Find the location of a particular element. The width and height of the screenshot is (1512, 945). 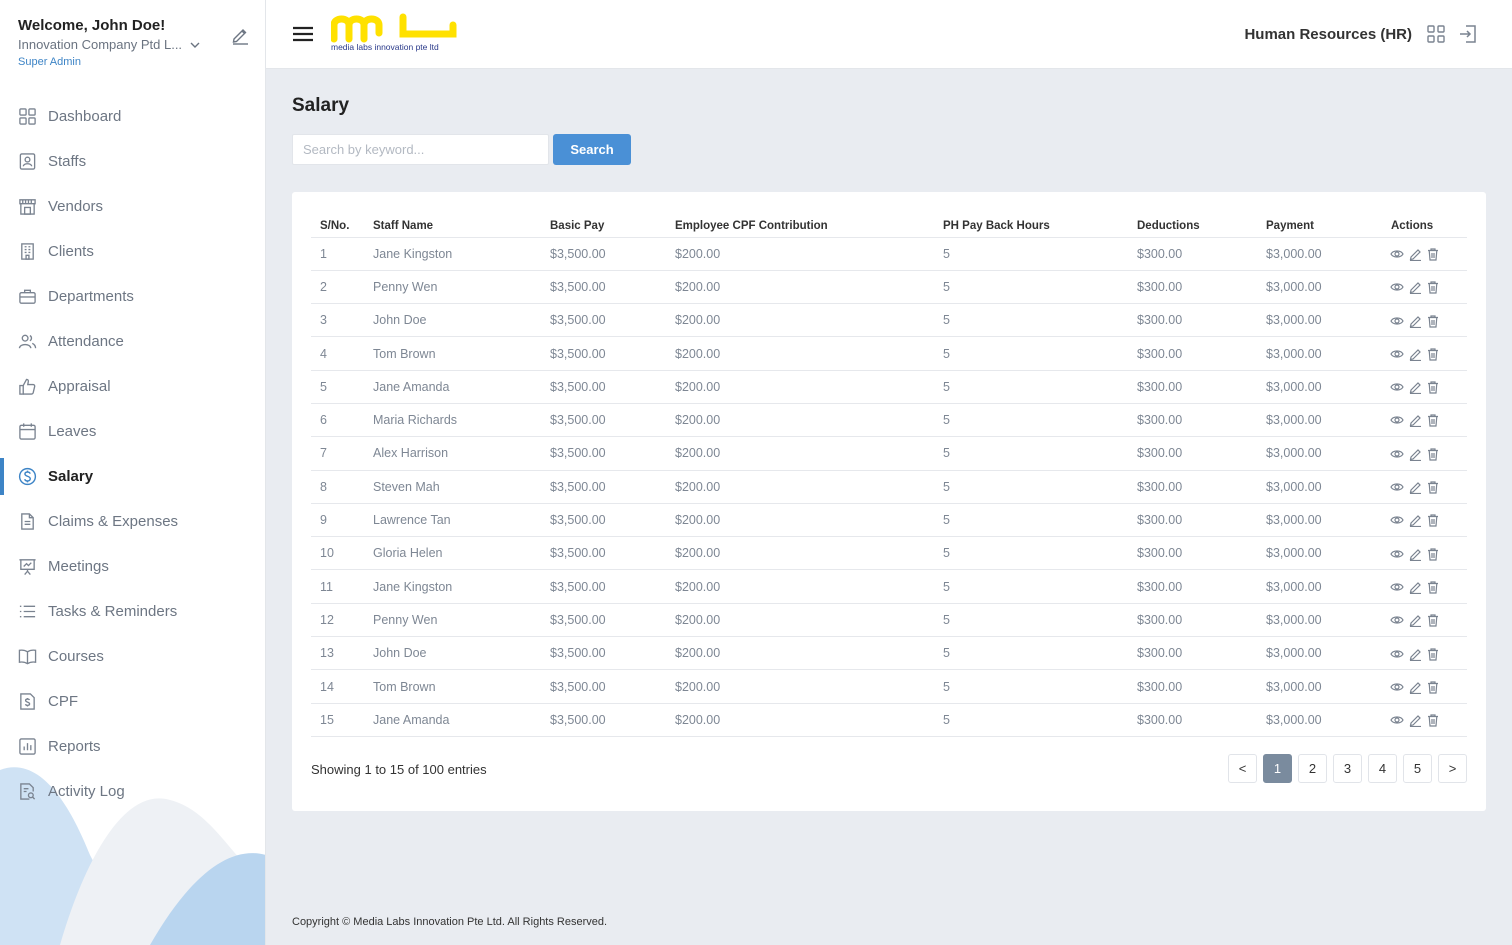

sidebar-item-attendance: Attendance is located at coordinates (132, 341).